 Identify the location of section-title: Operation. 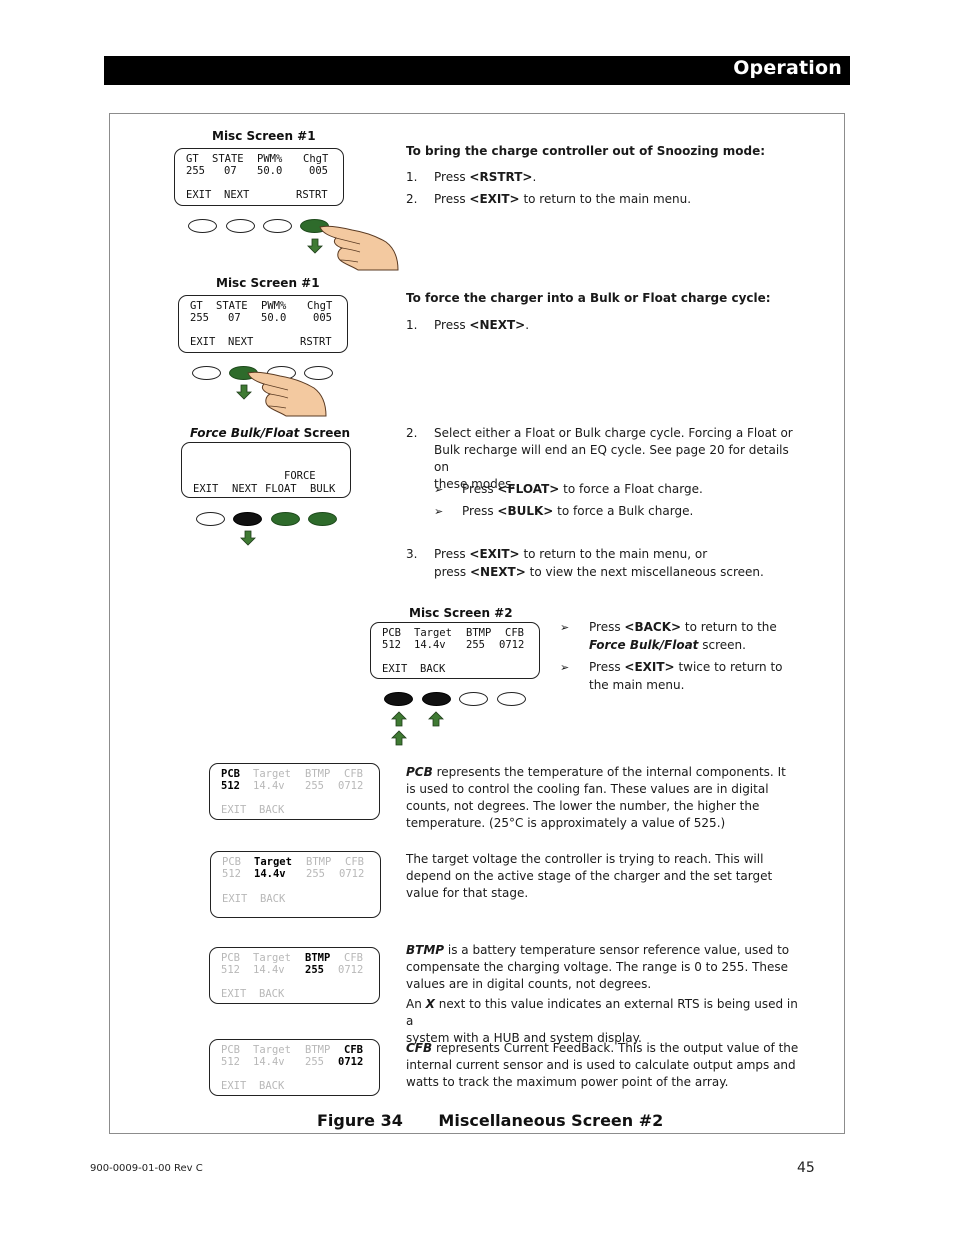
(787, 68).